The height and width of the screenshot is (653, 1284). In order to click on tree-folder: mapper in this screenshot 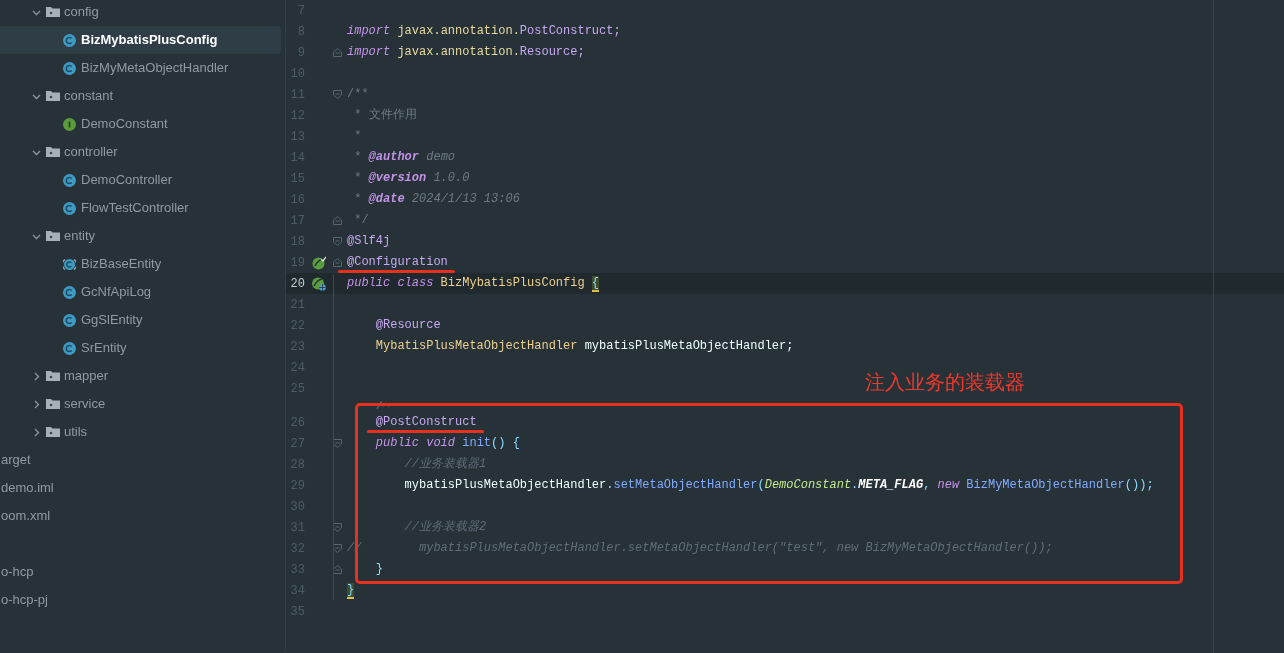, I will do `click(142, 376)`.